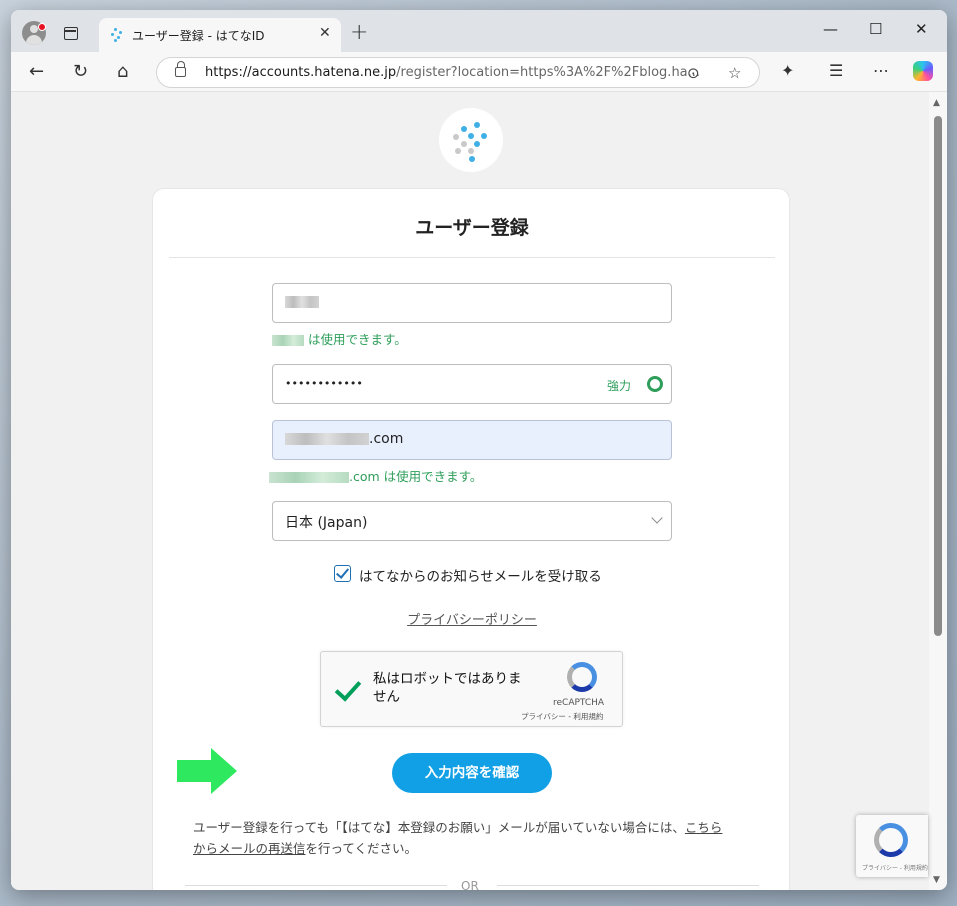 This screenshot has width=957, height=906. What do you see at coordinates (936, 103) in the screenshot?
I see `scroll-up-icon: ▲` at bounding box center [936, 103].